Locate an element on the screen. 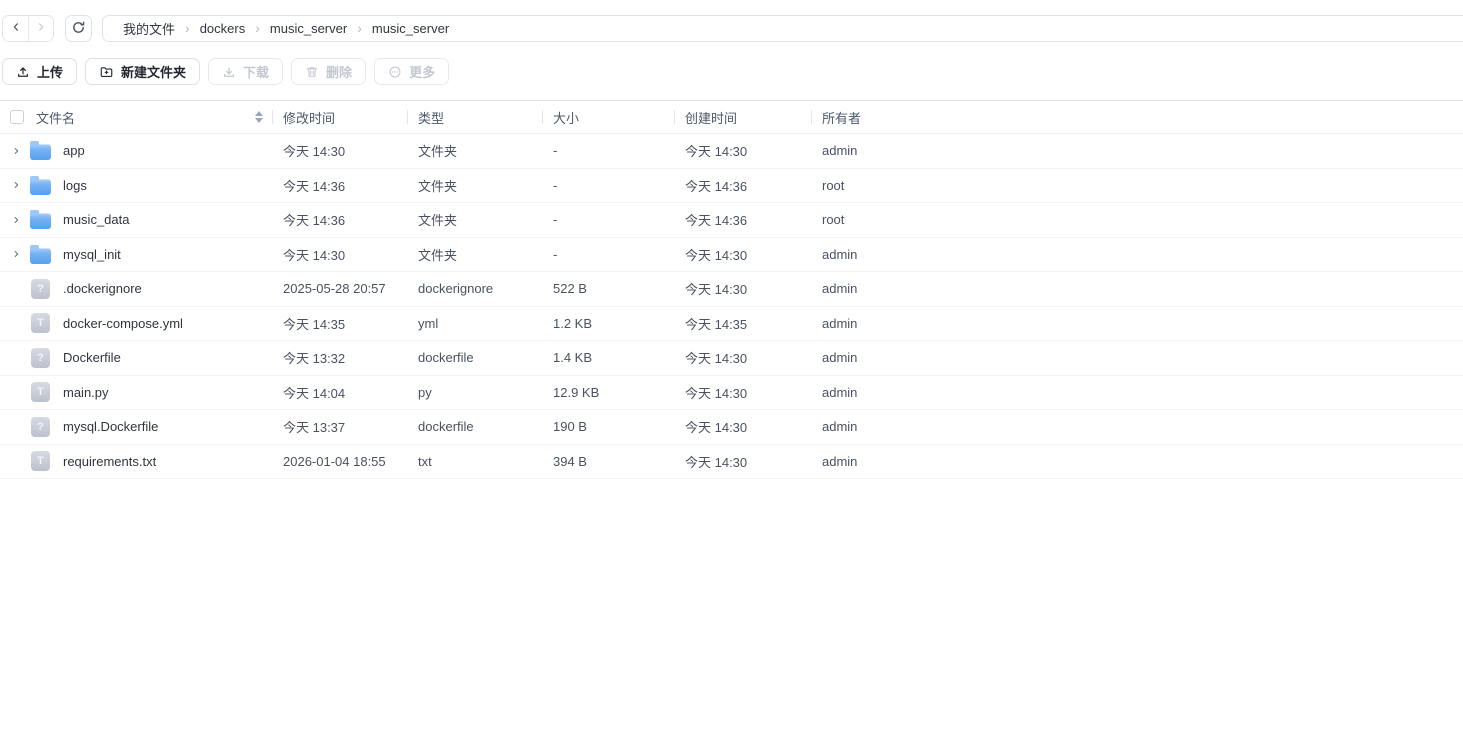 This screenshot has height=735, width=1463. created-time: 今天 14:36 is located at coordinates (716, 186).